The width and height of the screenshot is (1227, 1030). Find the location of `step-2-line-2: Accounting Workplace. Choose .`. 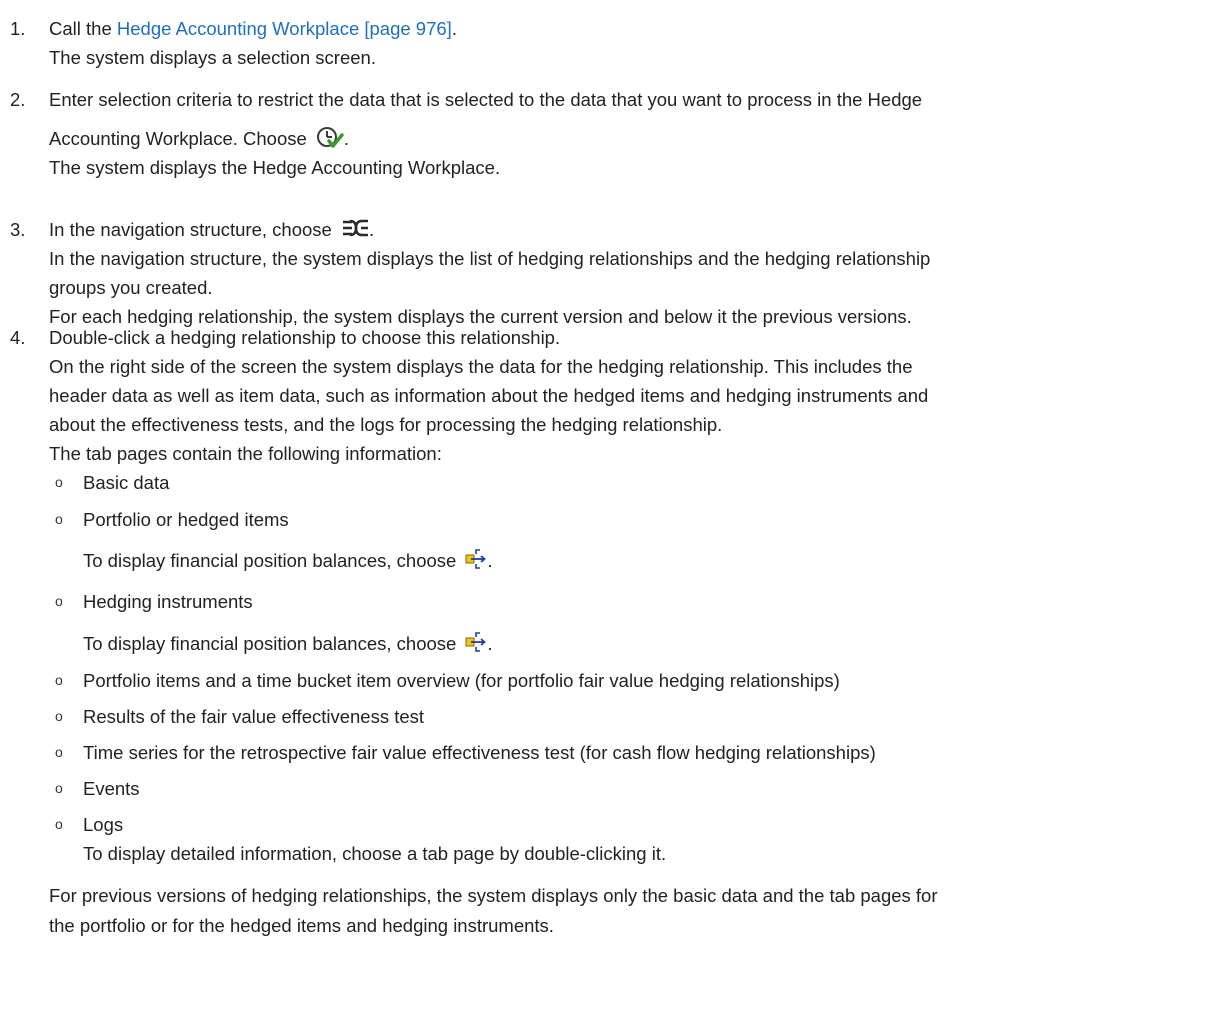

step-2-line-2: Accounting Workplace. Choose . is located at coordinates (199, 140).